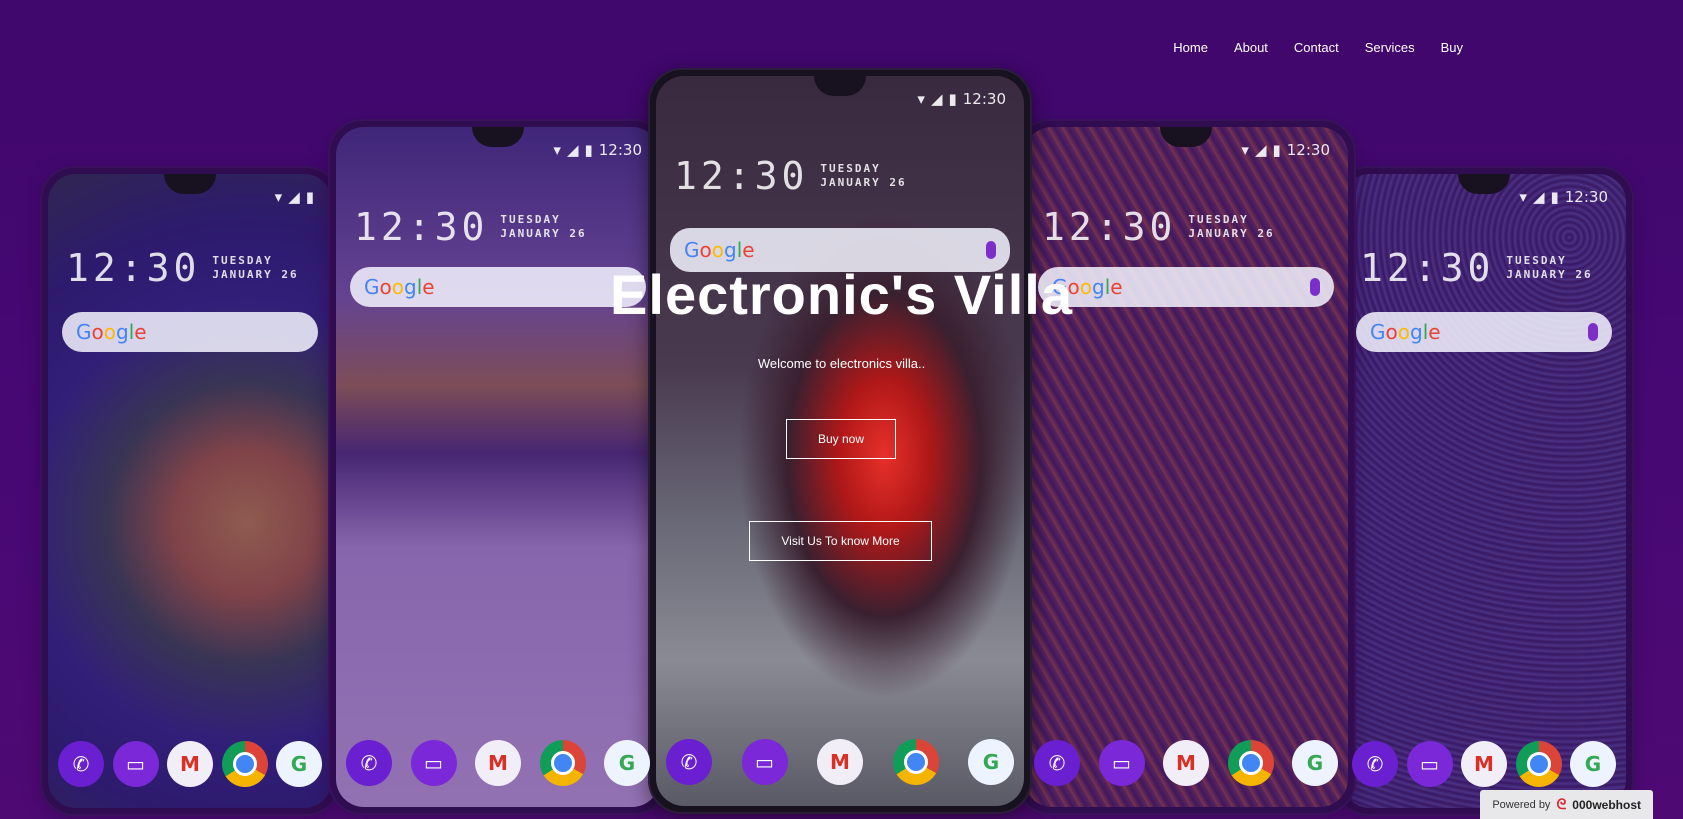  I want to click on webhost-logo-icon: ᘓ, so click(1561, 804).